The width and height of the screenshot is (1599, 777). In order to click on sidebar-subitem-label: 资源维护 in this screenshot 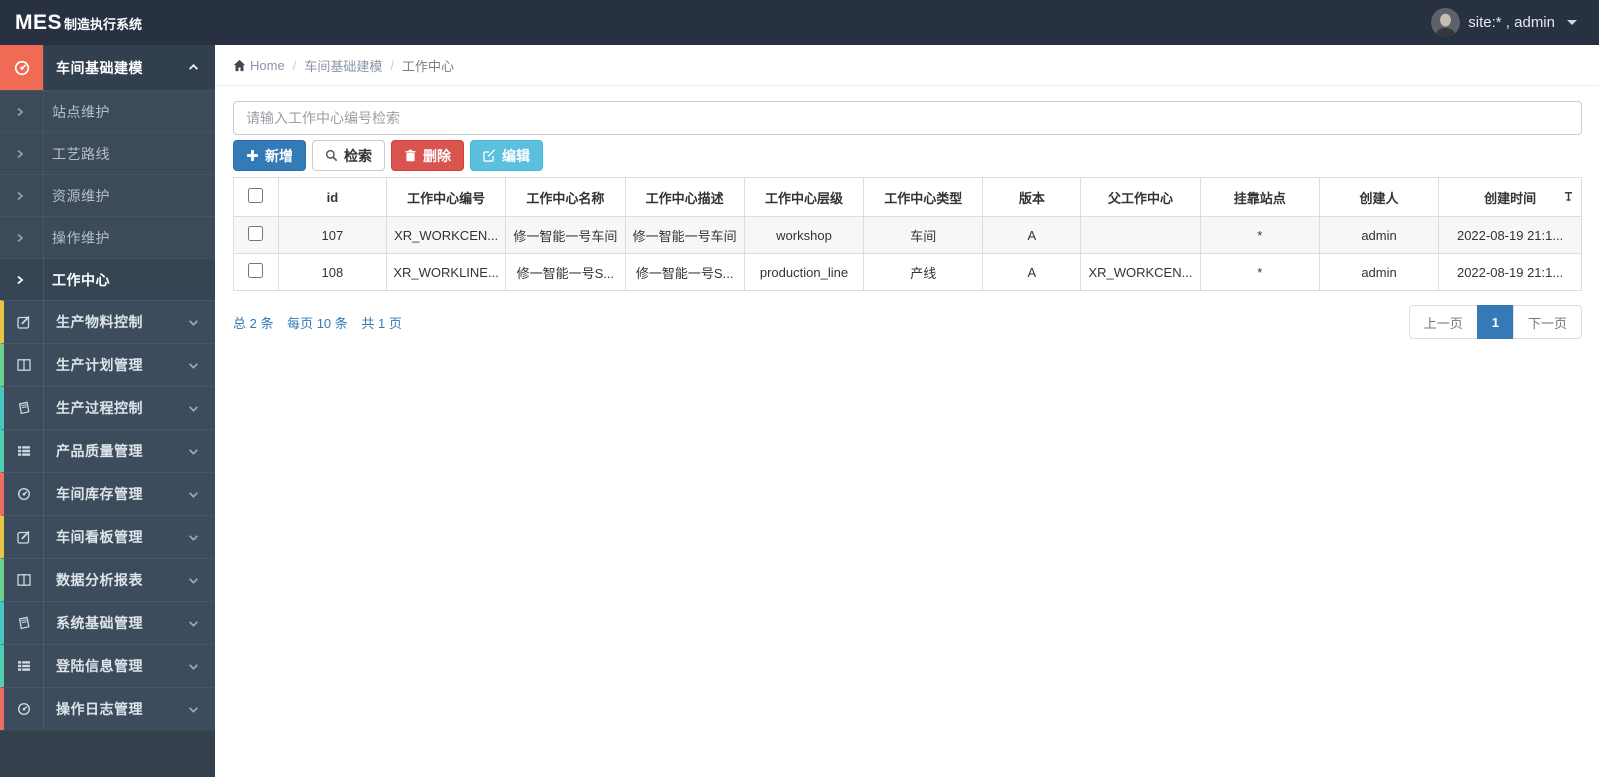, I will do `click(81, 195)`.